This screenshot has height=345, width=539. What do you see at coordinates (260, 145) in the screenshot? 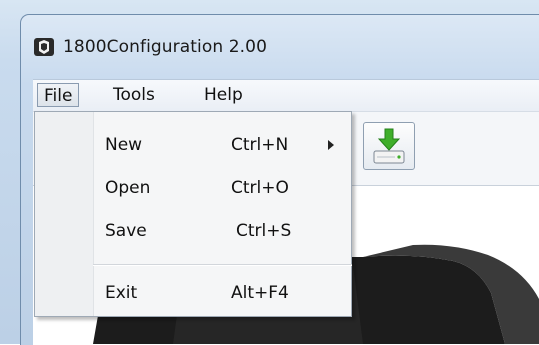
I see `menu-item-shortcut: Ctrl+N` at bounding box center [260, 145].